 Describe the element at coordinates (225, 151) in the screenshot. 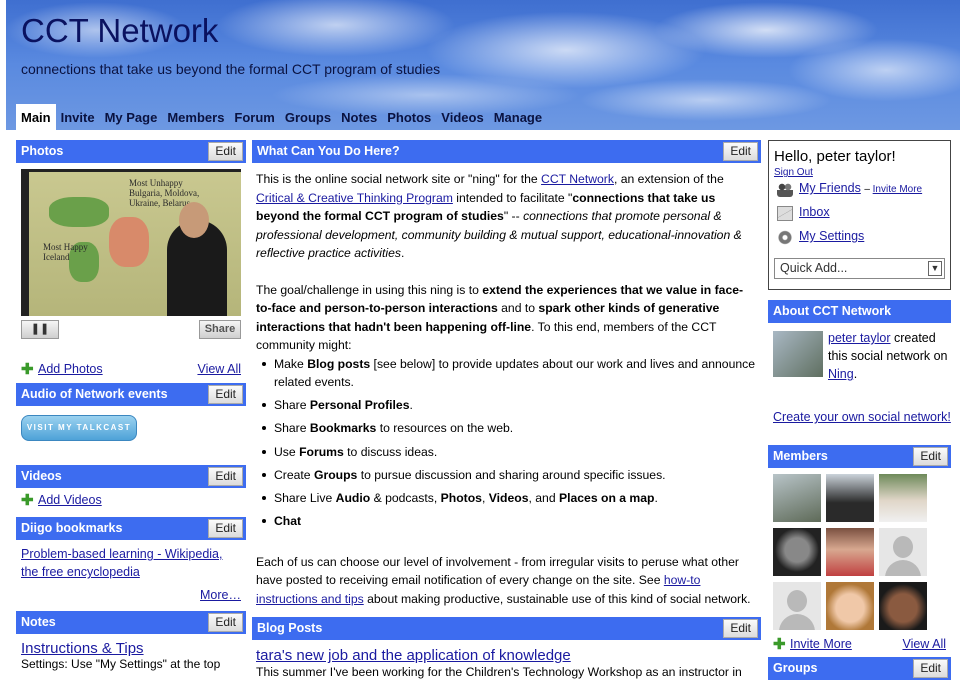

I see `photos-edit-button: Edit` at that location.